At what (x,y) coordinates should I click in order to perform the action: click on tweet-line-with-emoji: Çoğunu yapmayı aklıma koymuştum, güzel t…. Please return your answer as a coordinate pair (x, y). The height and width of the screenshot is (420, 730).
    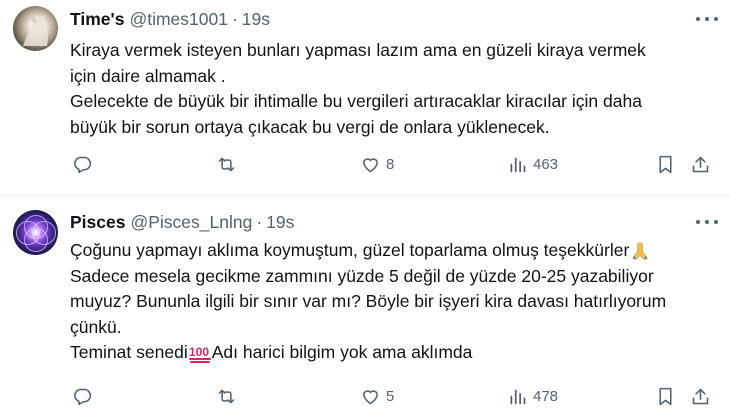
    Looking at the image, I should click on (397, 251).